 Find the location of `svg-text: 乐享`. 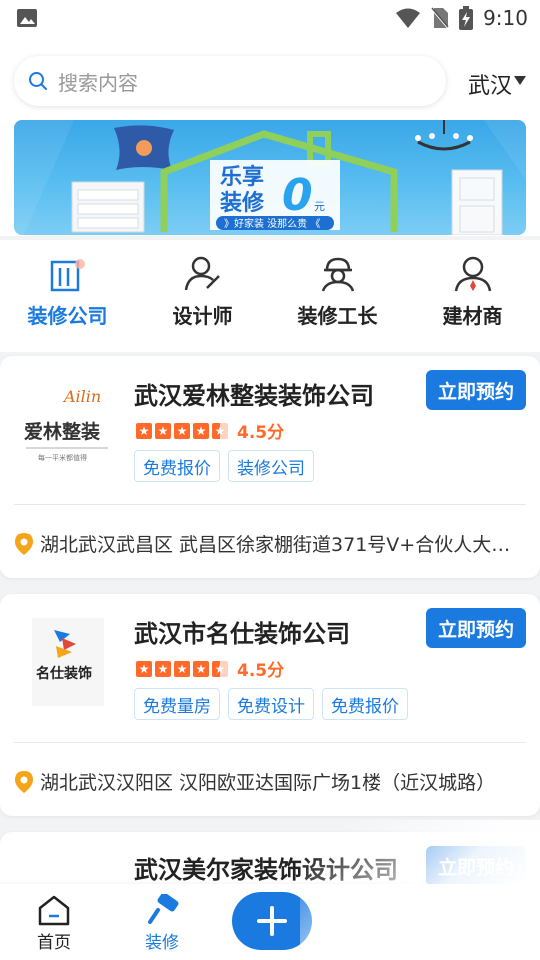

svg-text: 乐享 is located at coordinates (242, 177).